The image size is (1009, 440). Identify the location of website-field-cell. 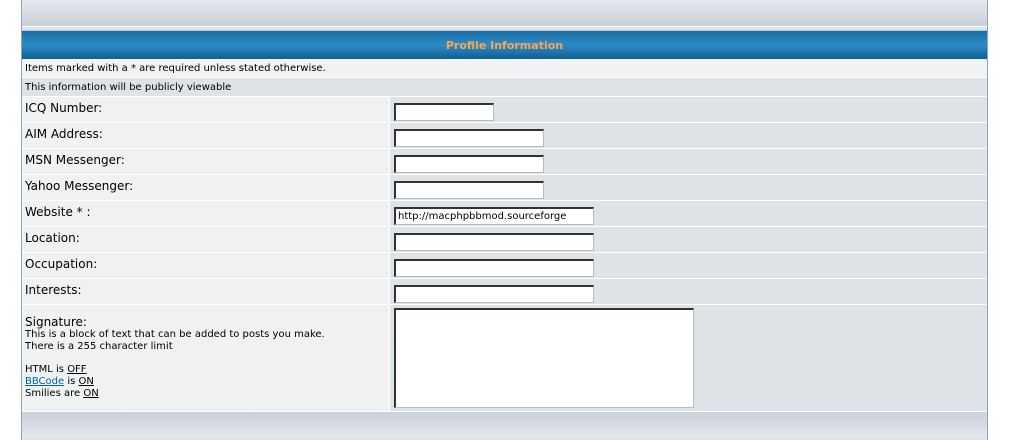
(689, 213).